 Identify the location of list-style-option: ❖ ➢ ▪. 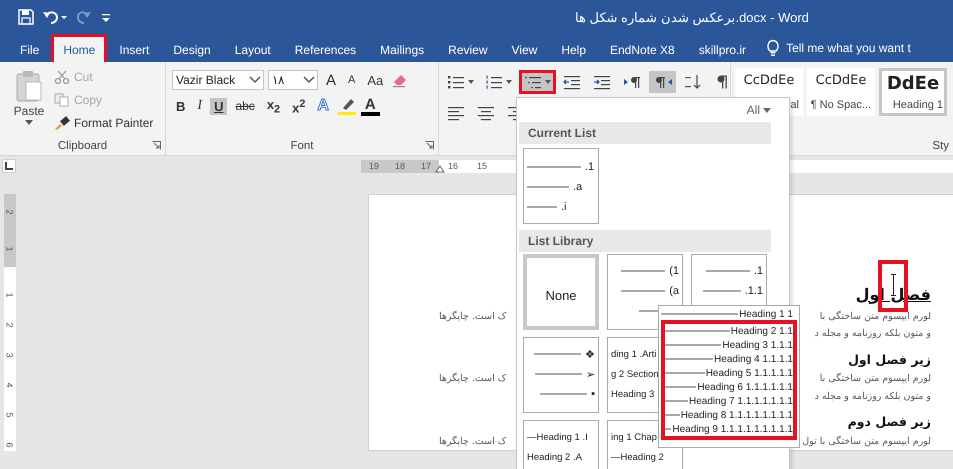
(561, 375).